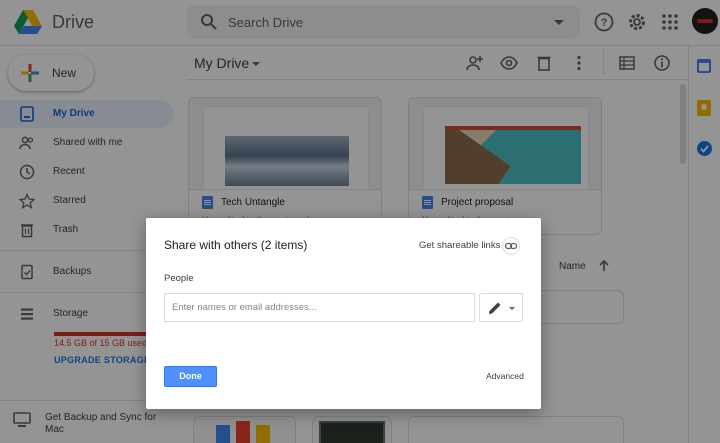 This screenshot has width=720, height=443. I want to click on chevron-down-icon, so click(512, 308).